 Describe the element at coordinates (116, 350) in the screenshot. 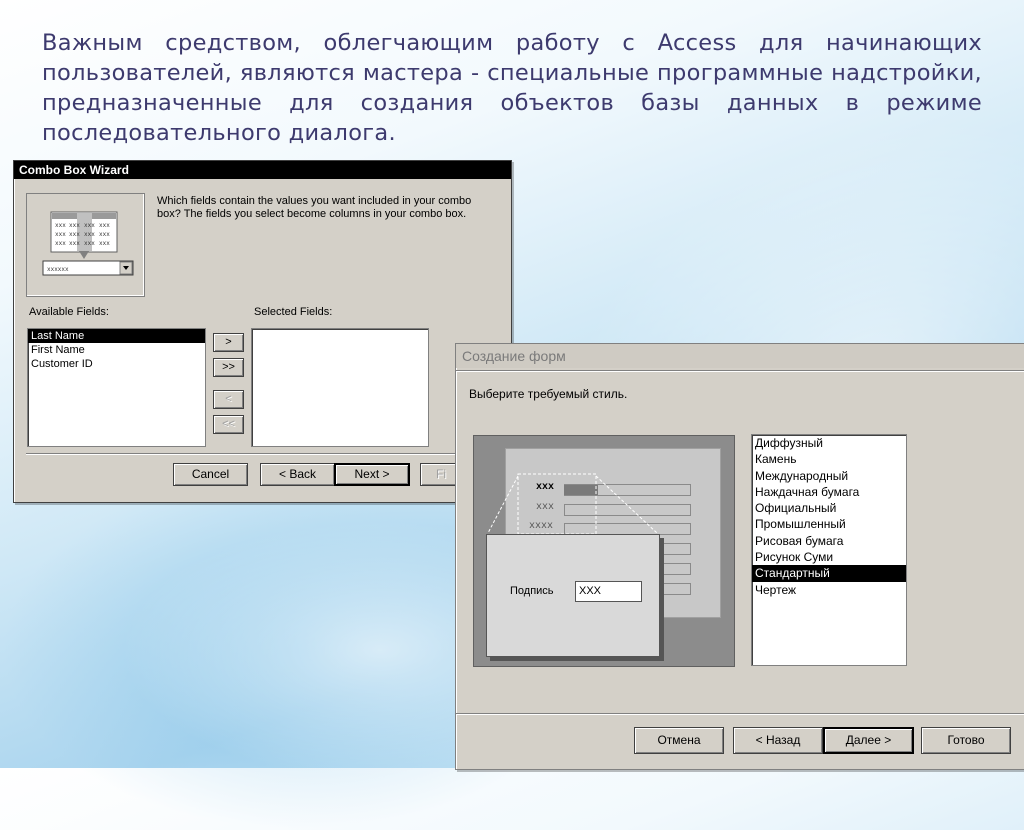

I see `list-item: First Name` at that location.